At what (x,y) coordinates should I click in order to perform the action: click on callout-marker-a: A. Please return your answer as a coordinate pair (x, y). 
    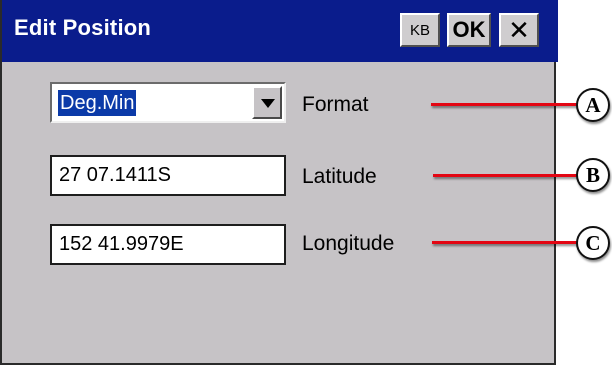
    Looking at the image, I should click on (593, 105).